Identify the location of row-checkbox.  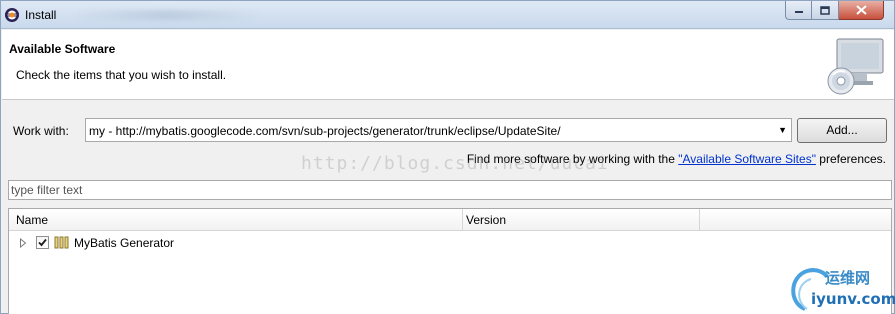
(42, 242).